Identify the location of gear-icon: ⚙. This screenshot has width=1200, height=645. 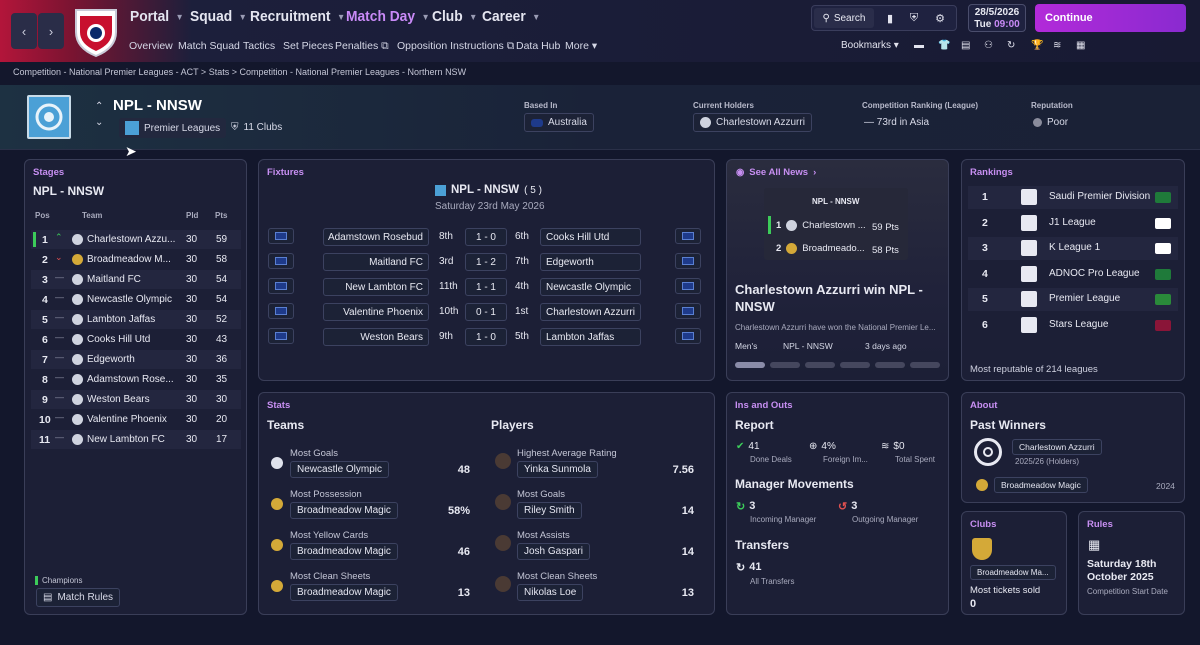
(940, 18).